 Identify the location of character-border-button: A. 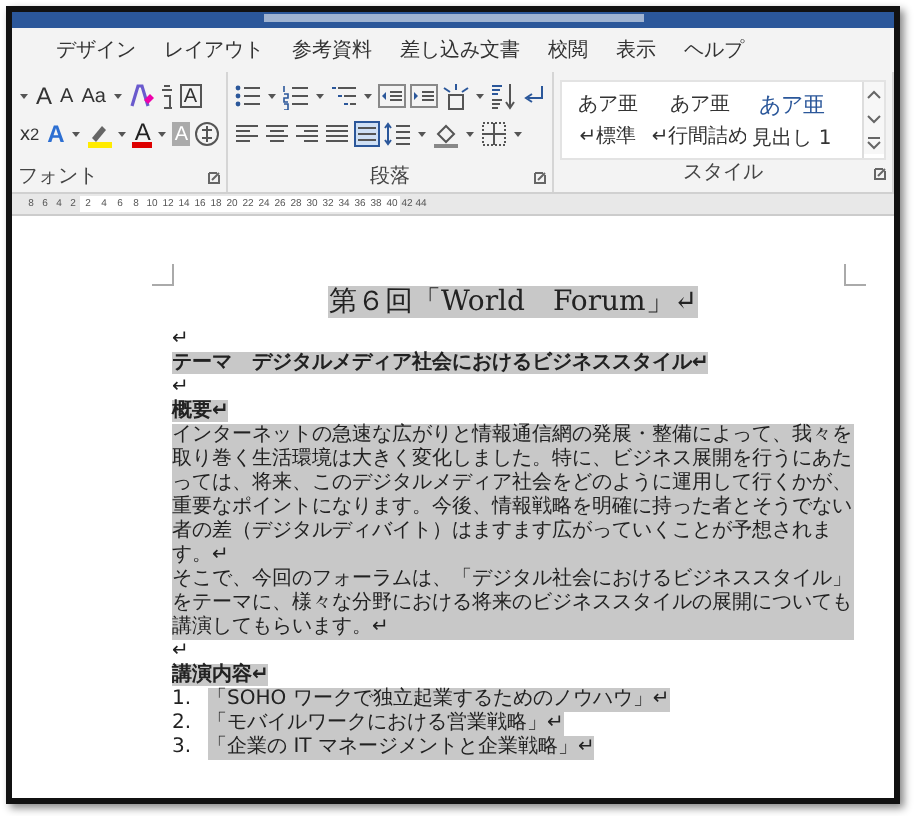
(190, 96).